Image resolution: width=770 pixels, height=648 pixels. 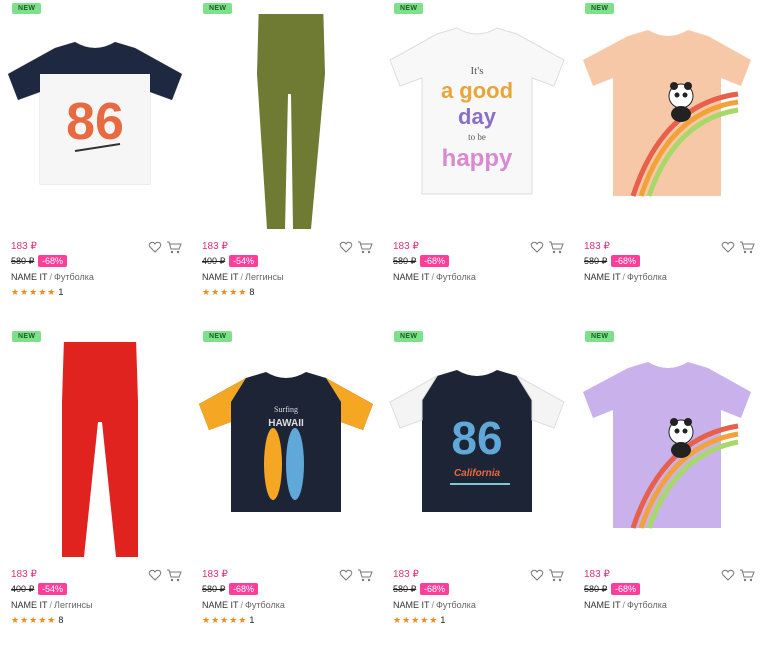 What do you see at coordinates (286, 423) in the screenshot?
I see `svg-text: HAWAII` at bounding box center [286, 423].